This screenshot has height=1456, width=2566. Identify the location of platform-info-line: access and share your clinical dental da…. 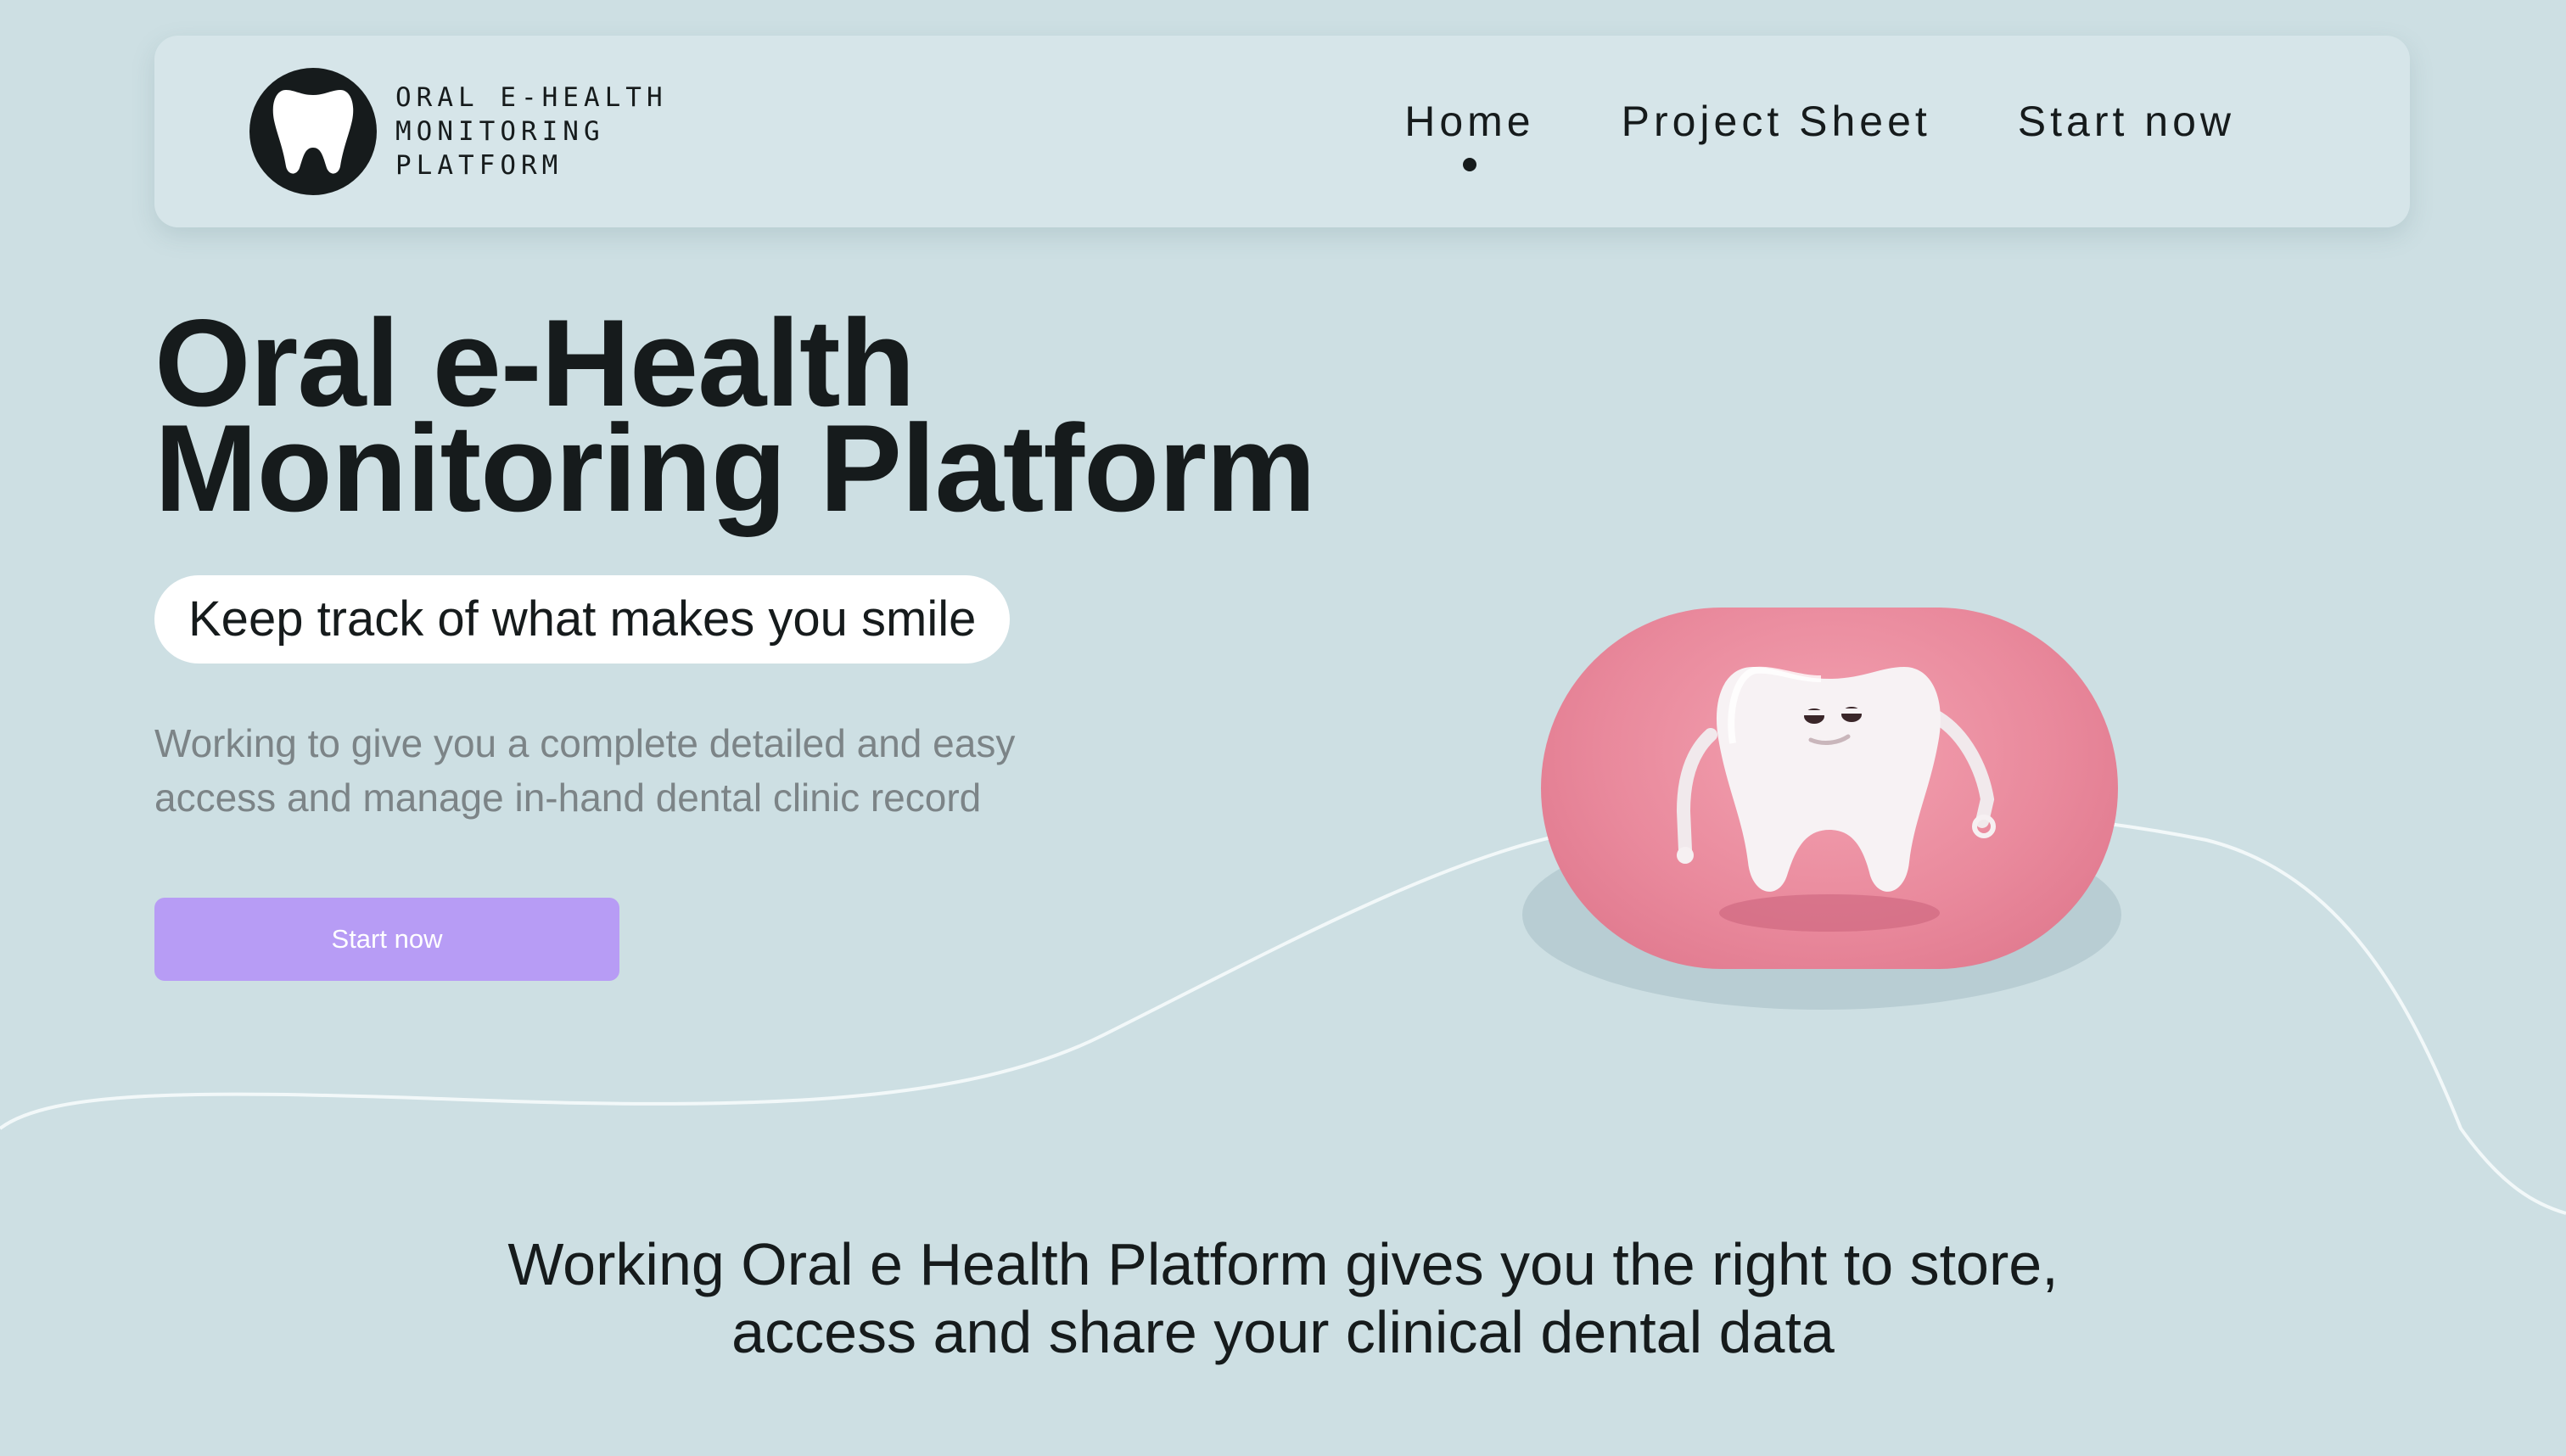
(1283, 1332).